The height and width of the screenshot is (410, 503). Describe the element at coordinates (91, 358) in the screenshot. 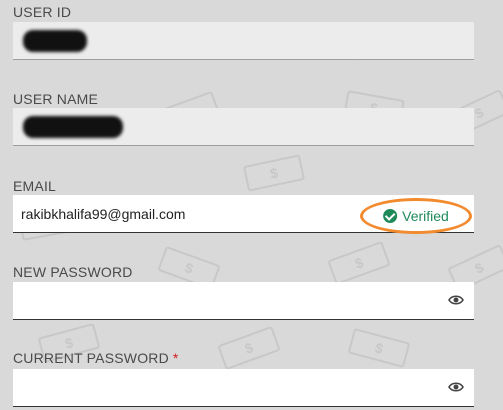

I see `current-password-label-text: CURRENT PASSWORD` at that location.